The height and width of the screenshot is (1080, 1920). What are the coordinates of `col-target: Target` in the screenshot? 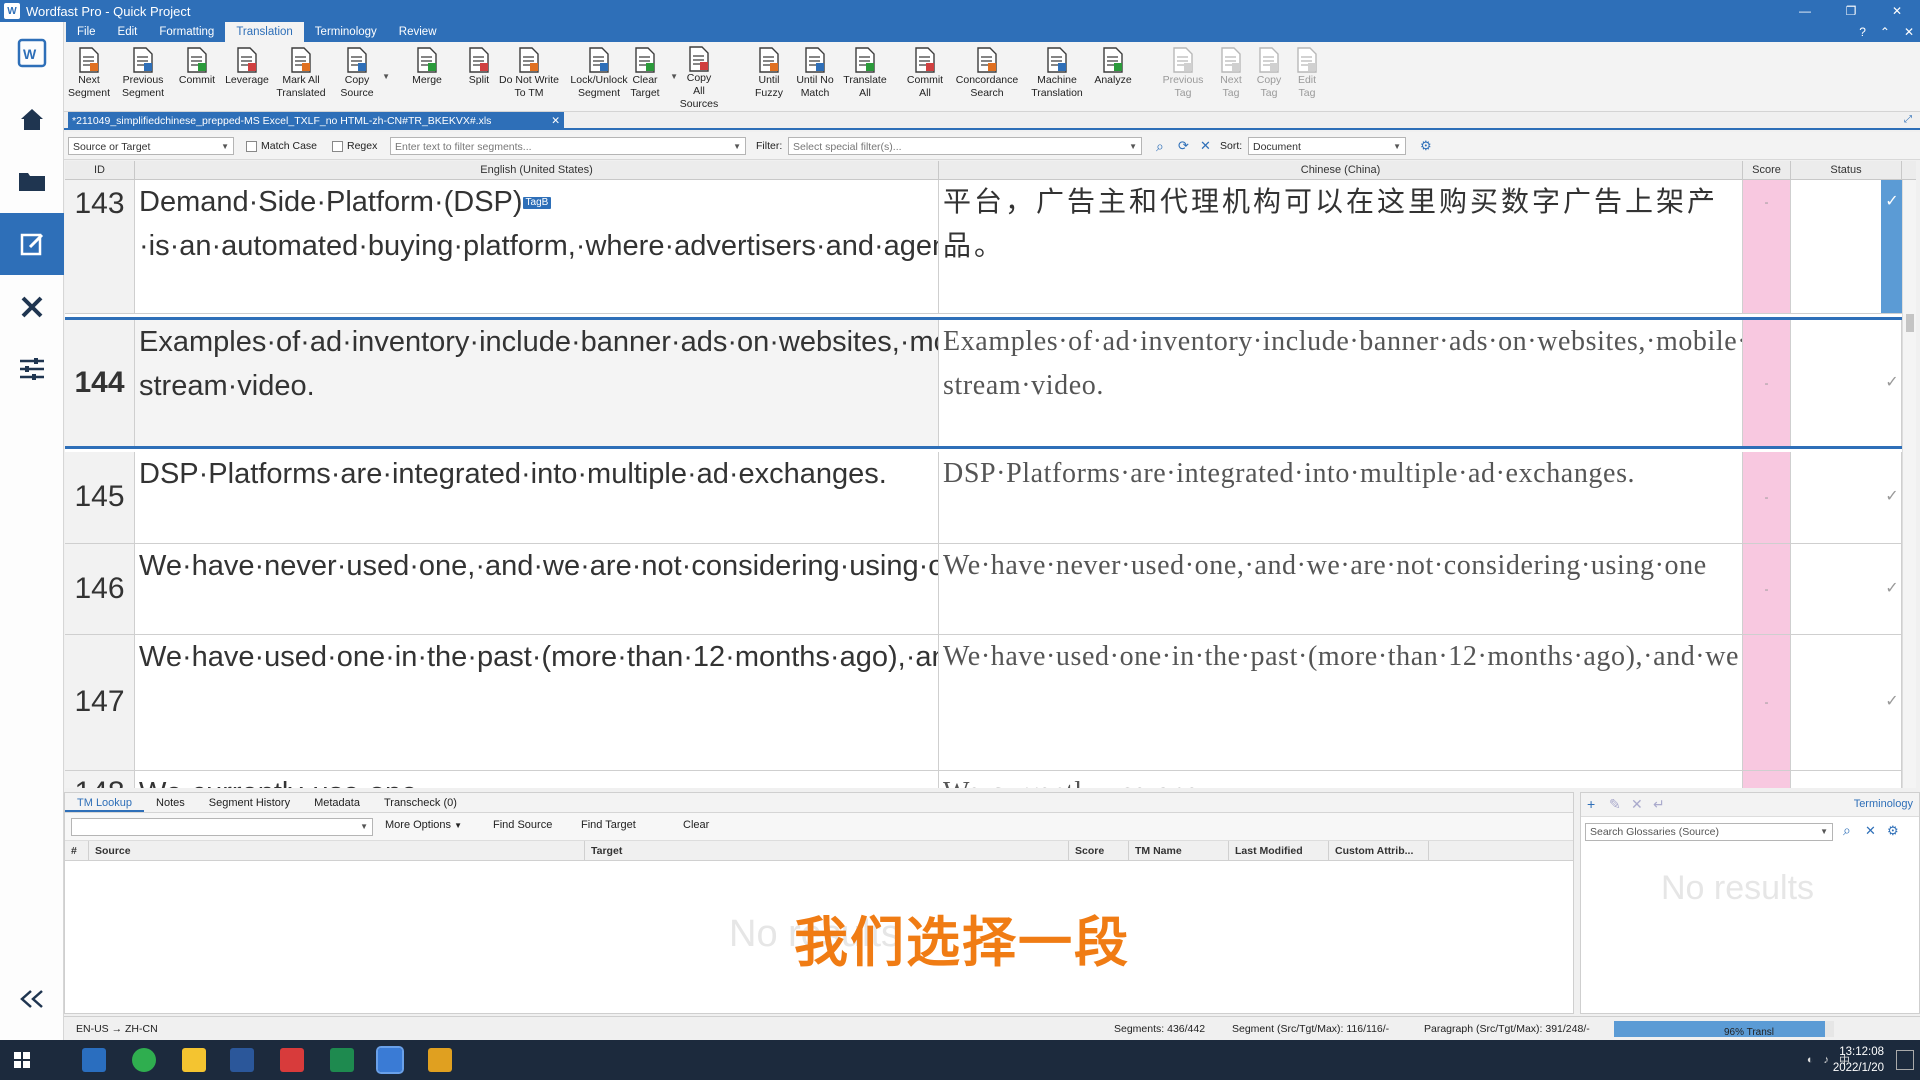 It's located at (827, 851).